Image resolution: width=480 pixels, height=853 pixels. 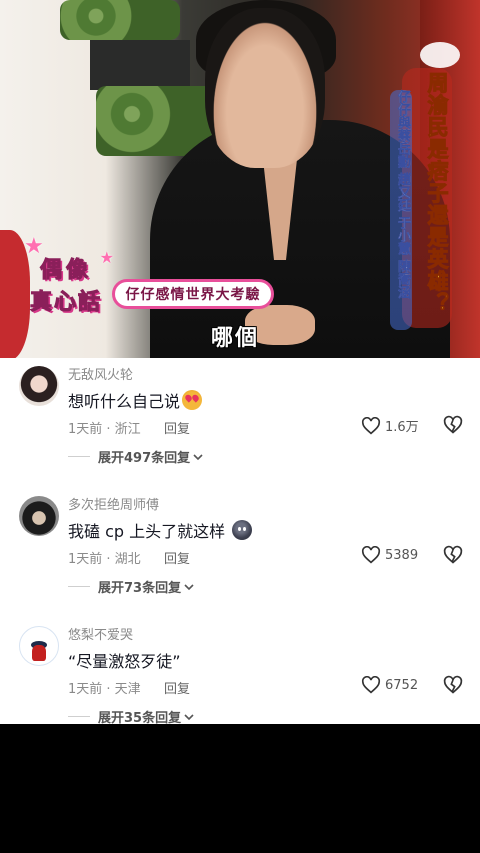 What do you see at coordinates (104, 429) in the screenshot?
I see `comment-time-location: 1天前 · 浙江` at bounding box center [104, 429].